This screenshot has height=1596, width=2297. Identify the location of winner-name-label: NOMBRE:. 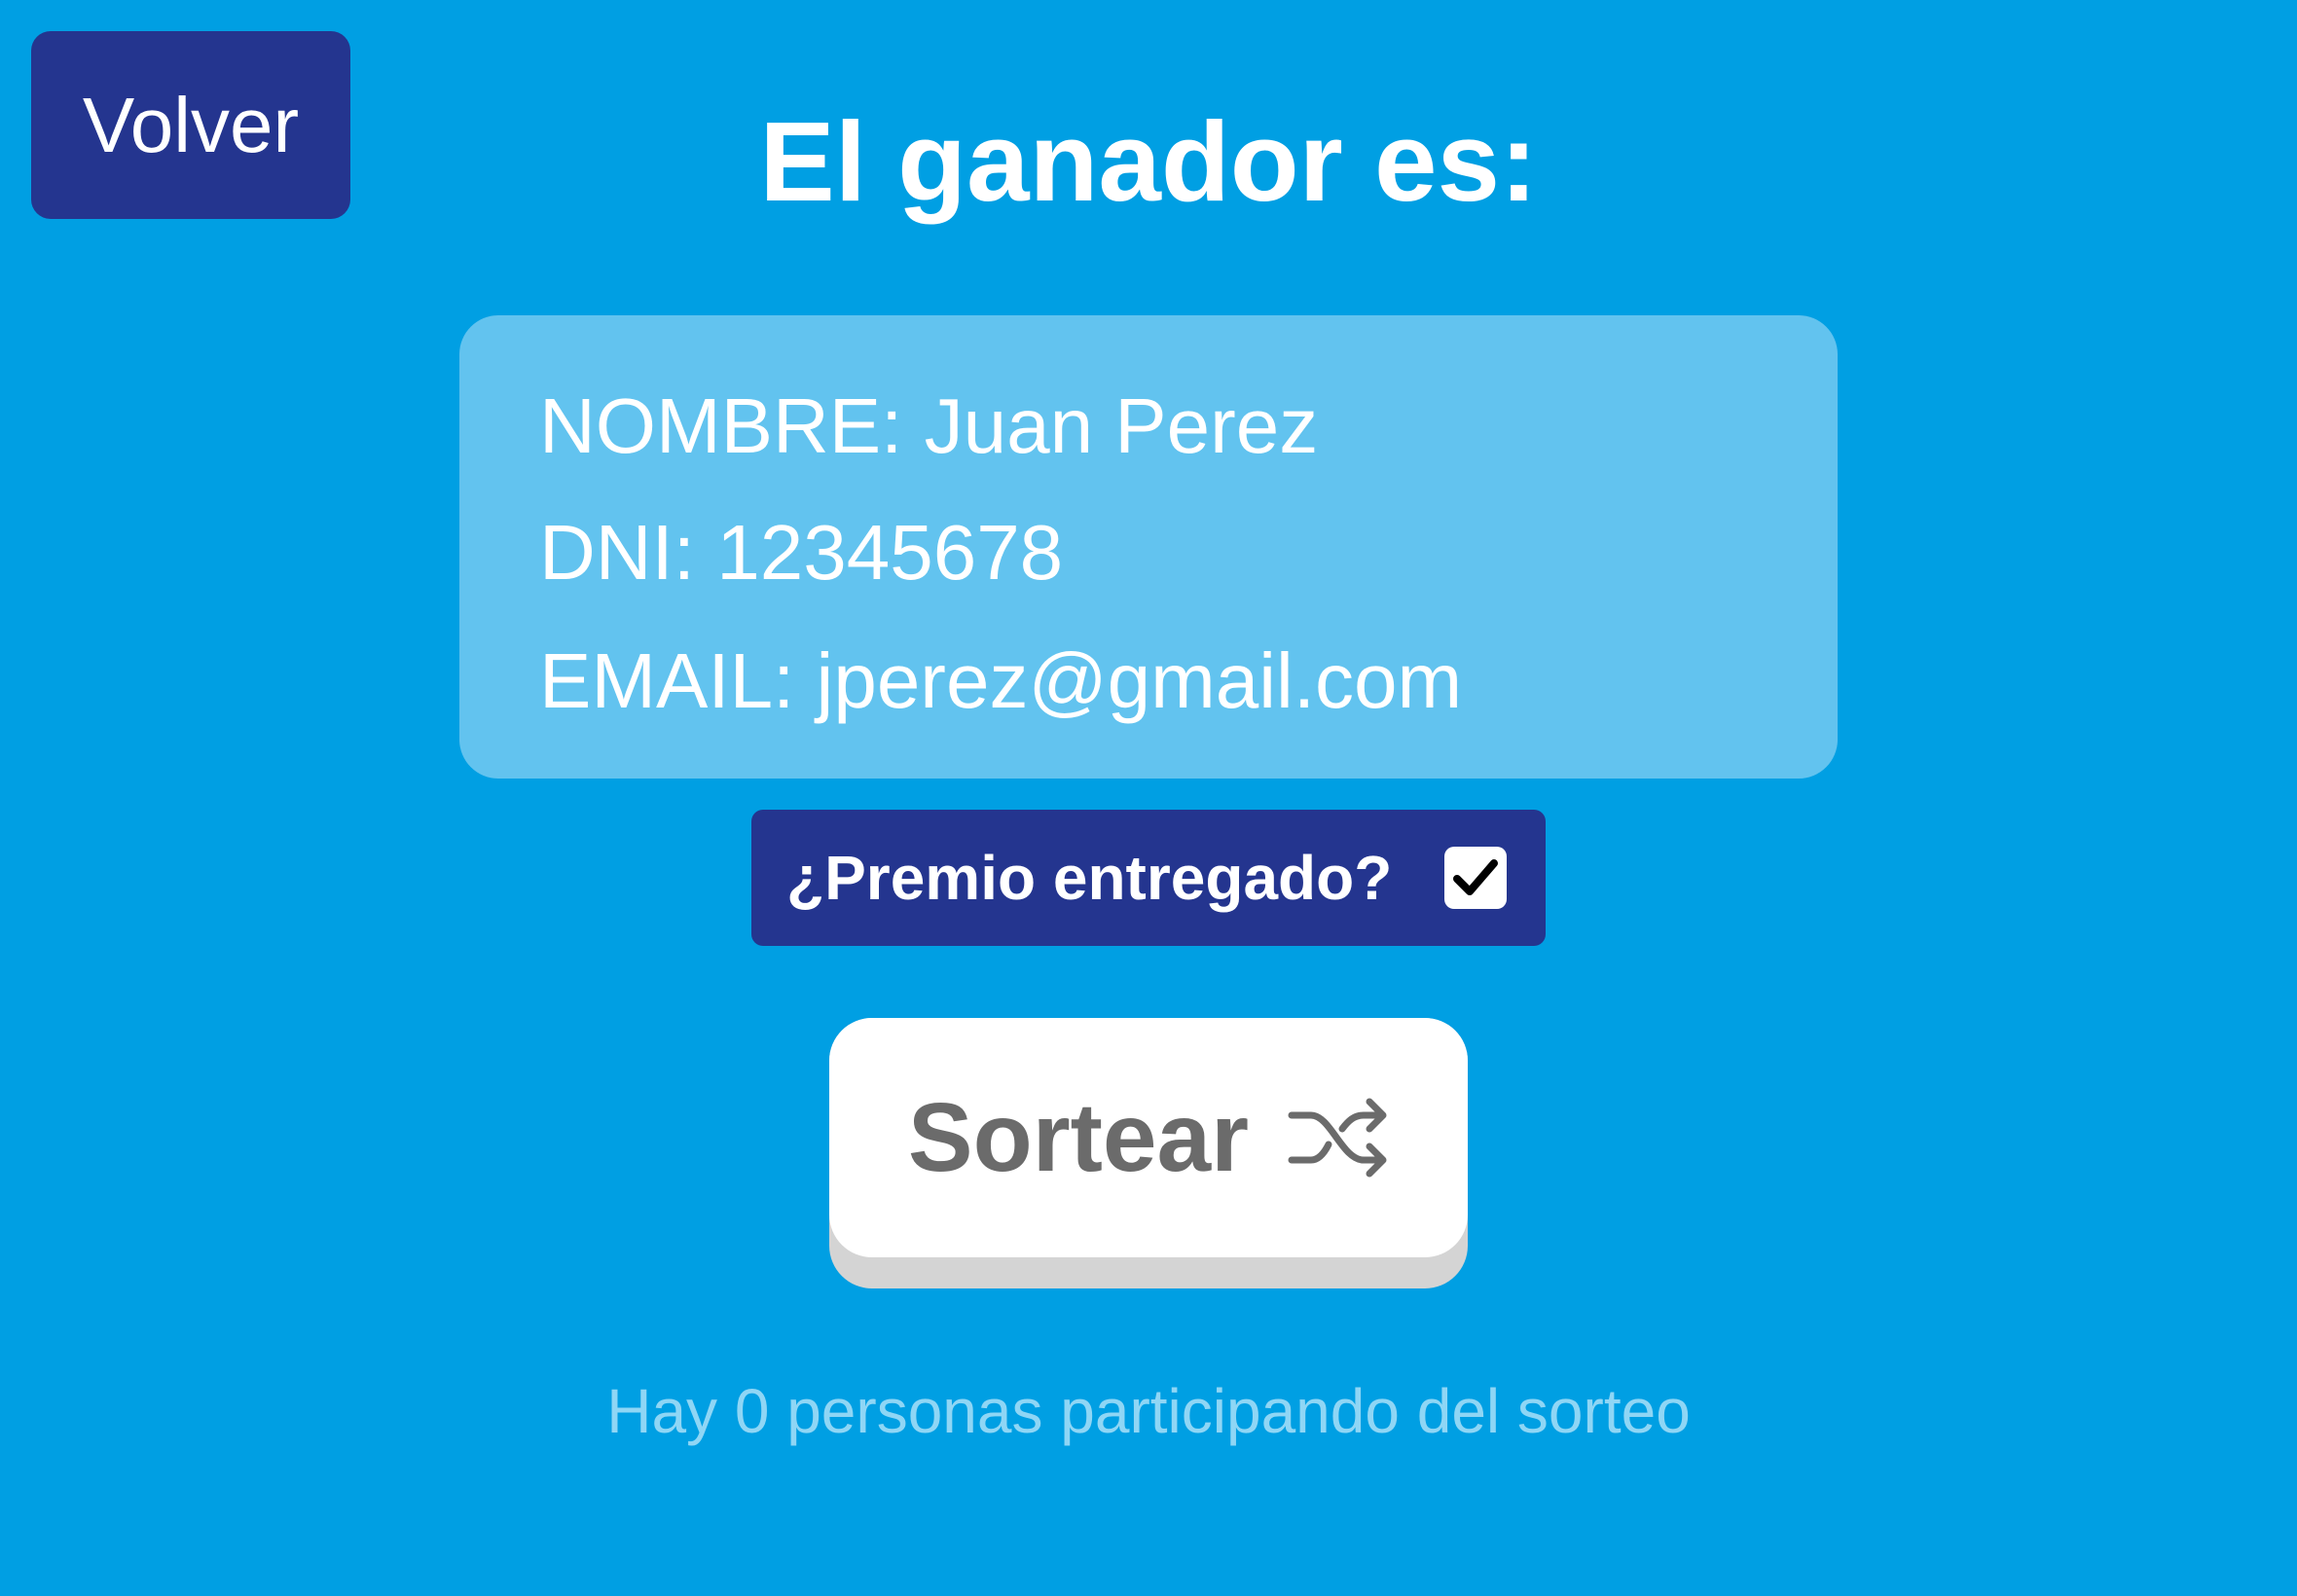
(721, 425).